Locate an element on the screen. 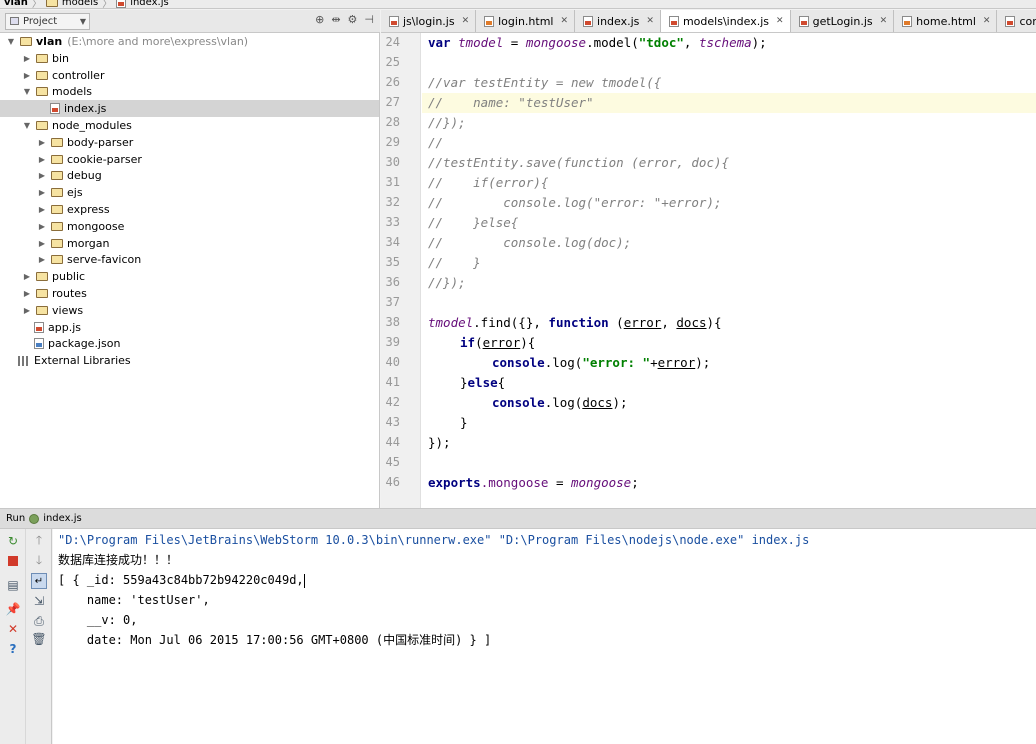 The width and height of the screenshot is (1036, 744). tree-item-label: bin is located at coordinates (61, 58).